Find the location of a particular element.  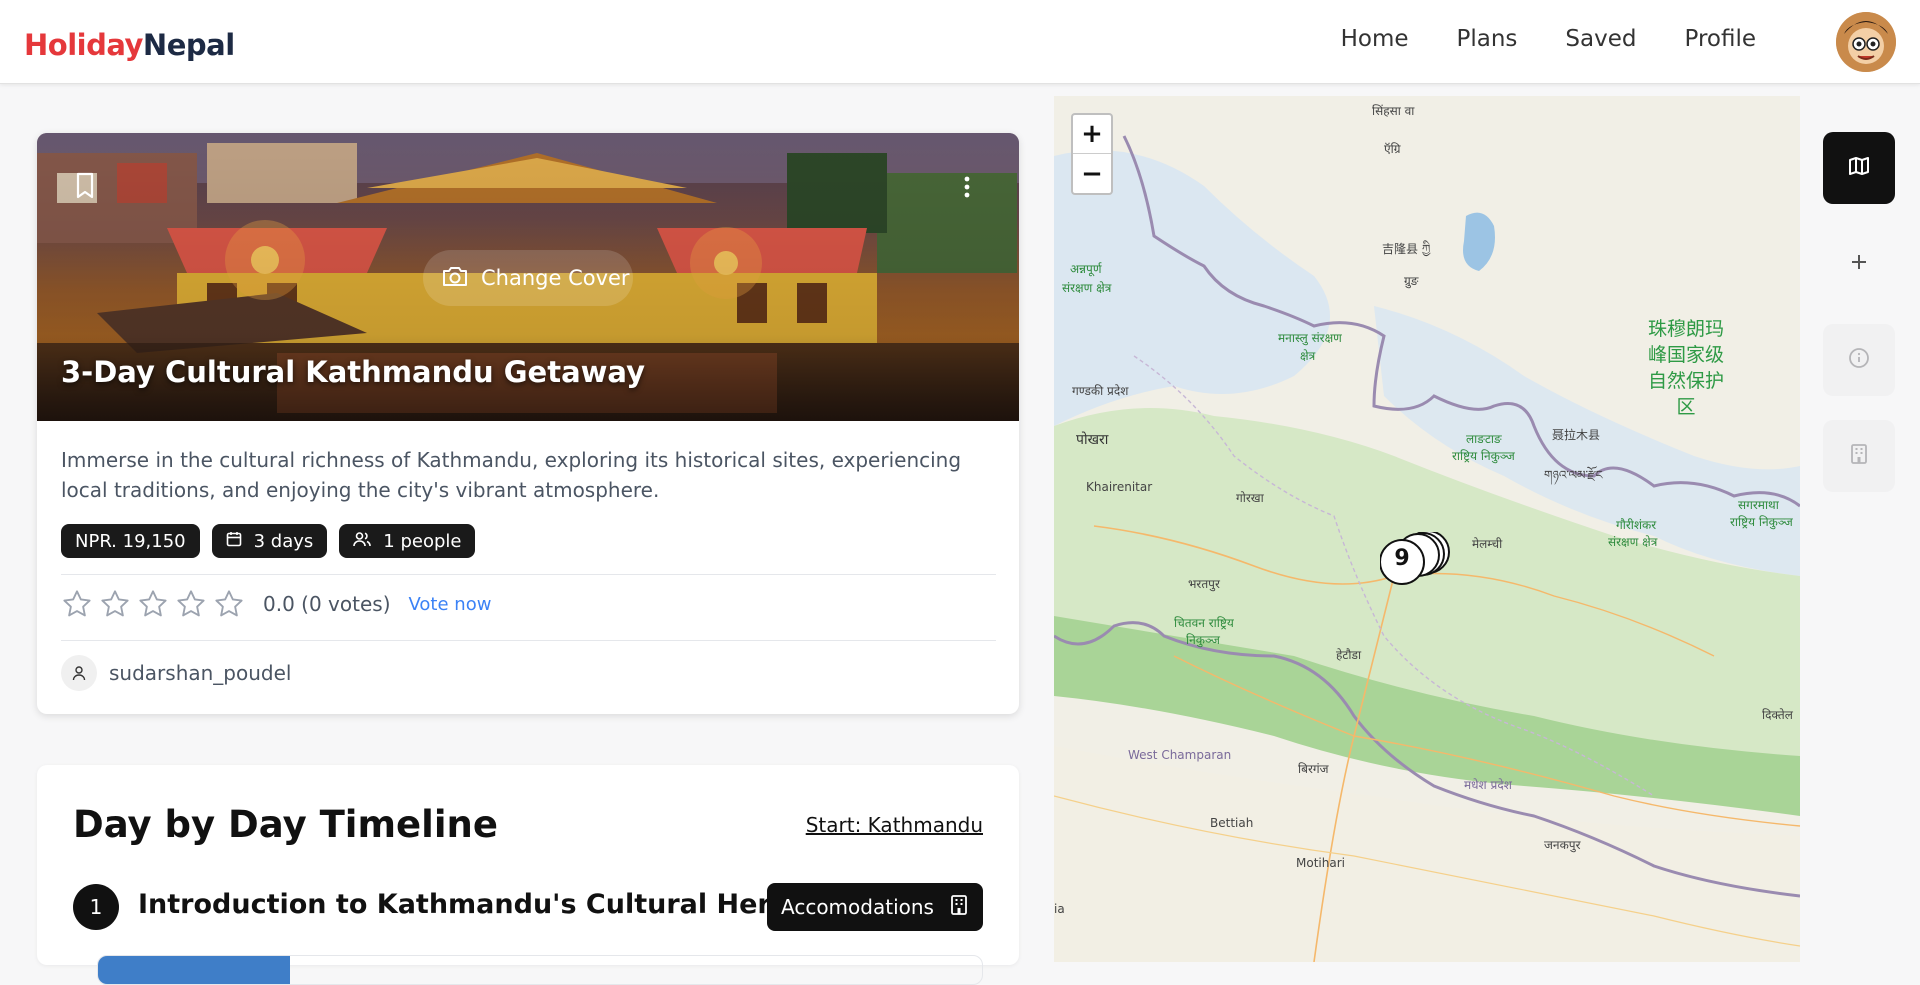

info-button is located at coordinates (1859, 360).